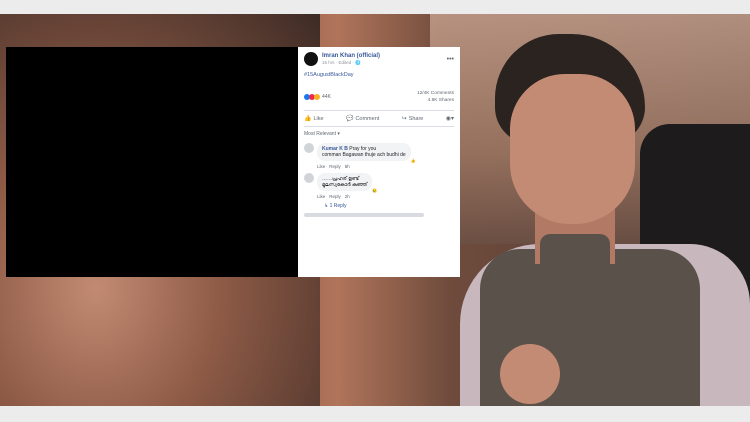 This screenshot has width=750, height=422. I want to click on post-meta: 15 hrs · Edited · 🌐, so click(341, 62).